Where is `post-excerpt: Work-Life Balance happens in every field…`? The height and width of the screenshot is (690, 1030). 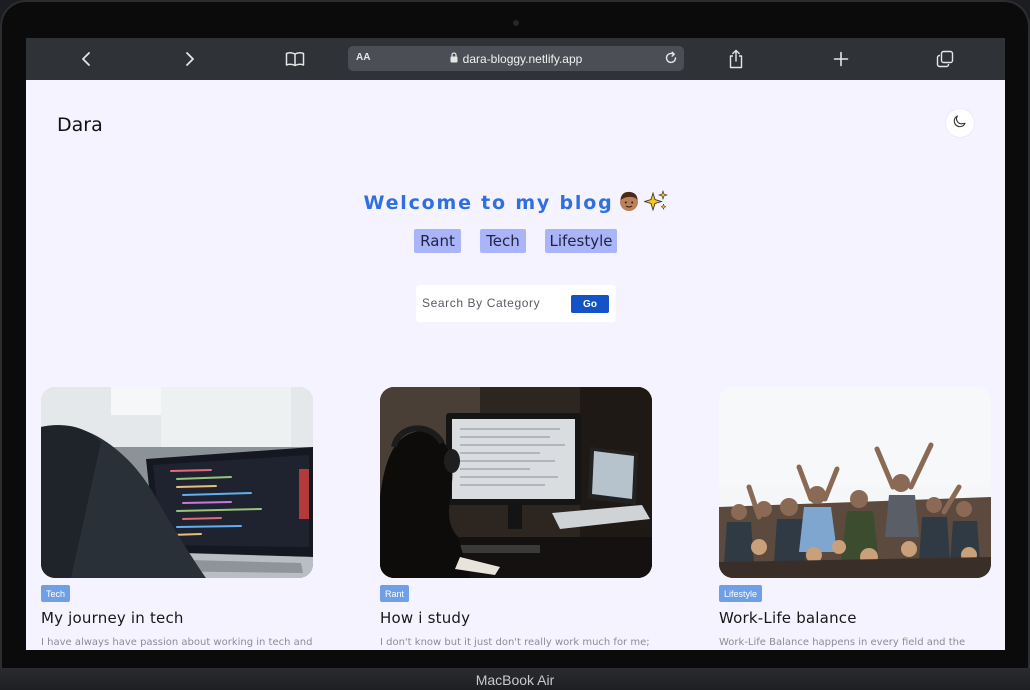 post-excerpt: Work-Life Balance happens in every field… is located at coordinates (842, 642).